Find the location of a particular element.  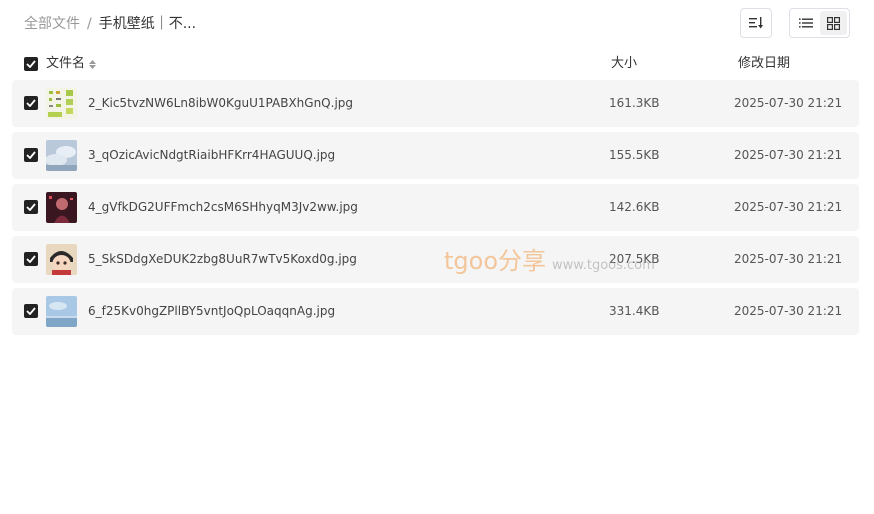

name-column-header: 文件名 is located at coordinates (71, 64).